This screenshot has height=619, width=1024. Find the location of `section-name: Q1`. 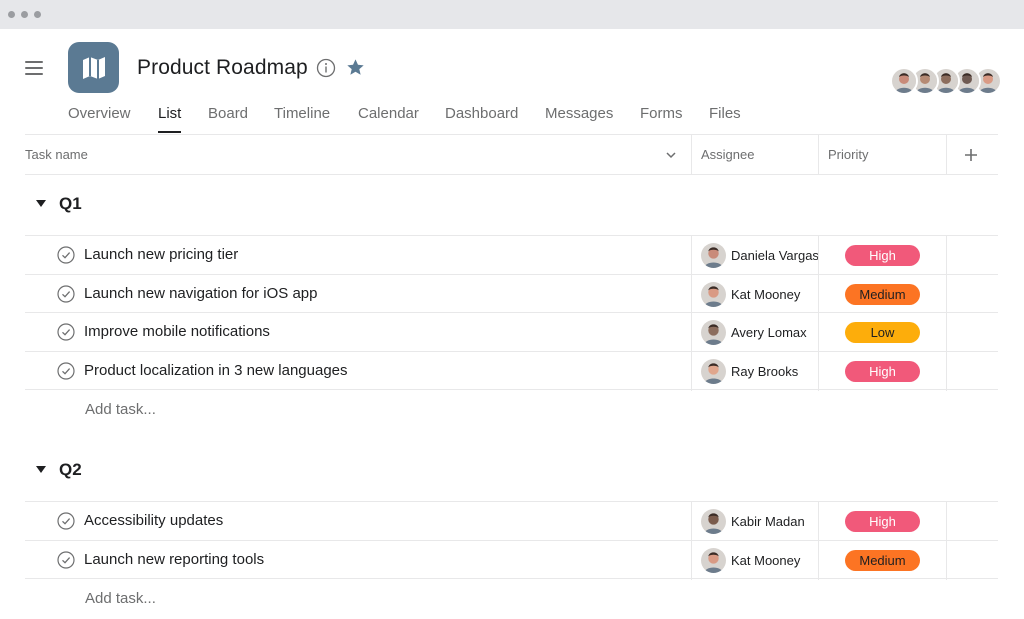

section-name: Q1 is located at coordinates (70, 204).